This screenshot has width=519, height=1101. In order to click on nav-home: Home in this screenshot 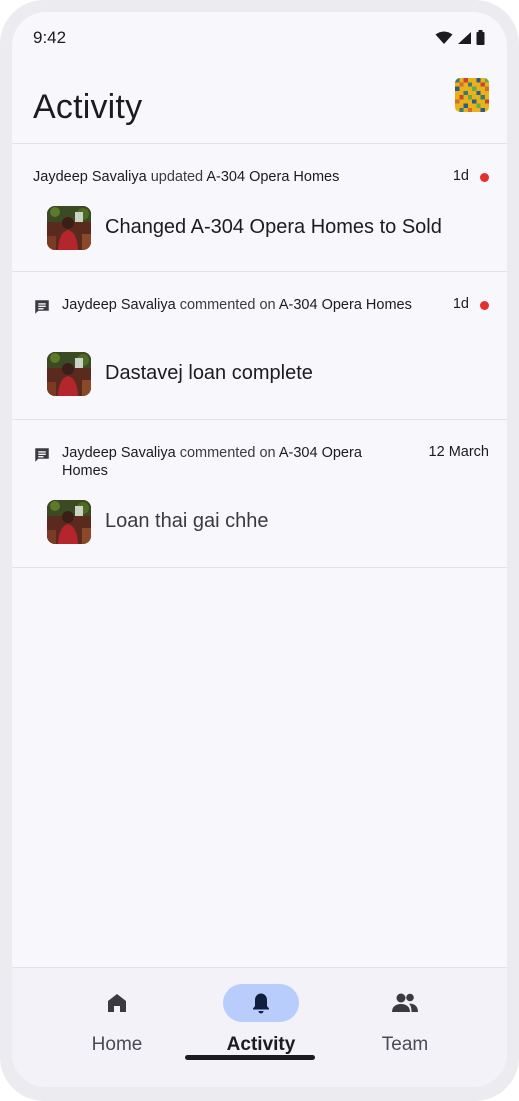, I will do `click(117, 1024)`.